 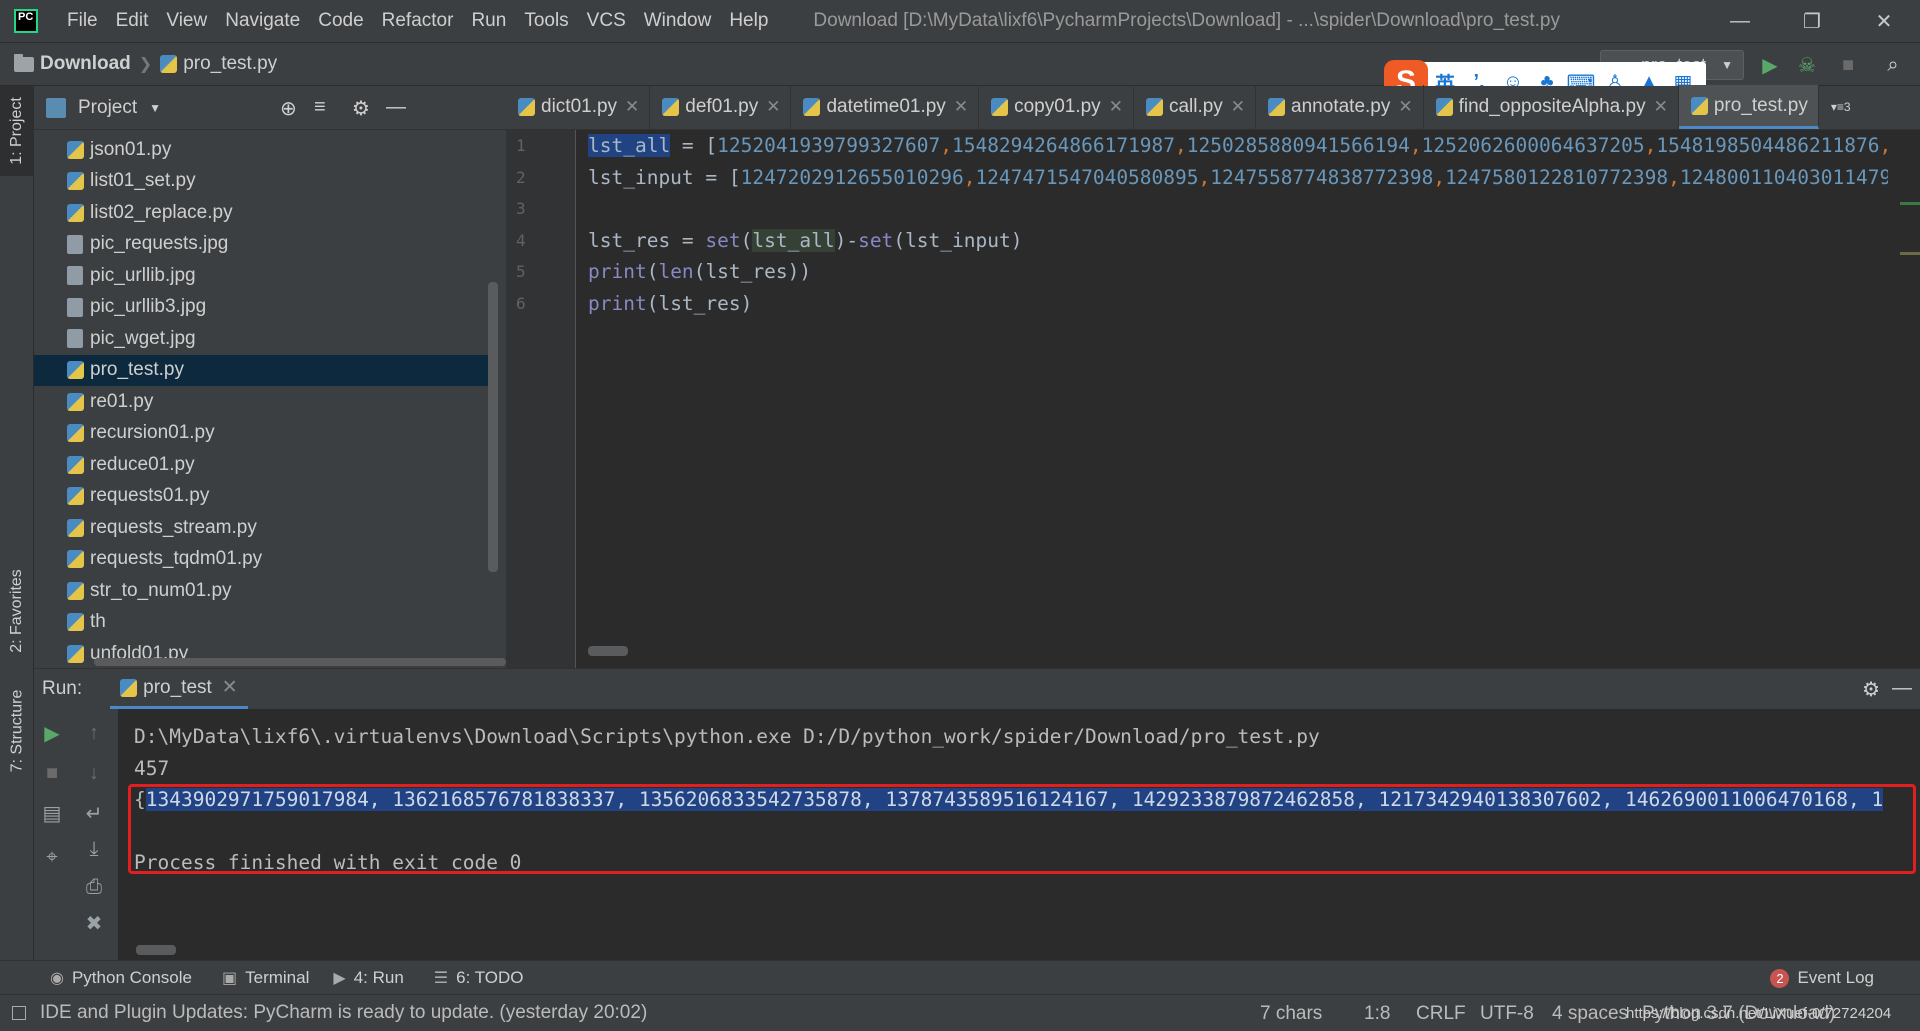 What do you see at coordinates (155, 108) in the screenshot?
I see `chevron-down-icon: ▼` at bounding box center [155, 108].